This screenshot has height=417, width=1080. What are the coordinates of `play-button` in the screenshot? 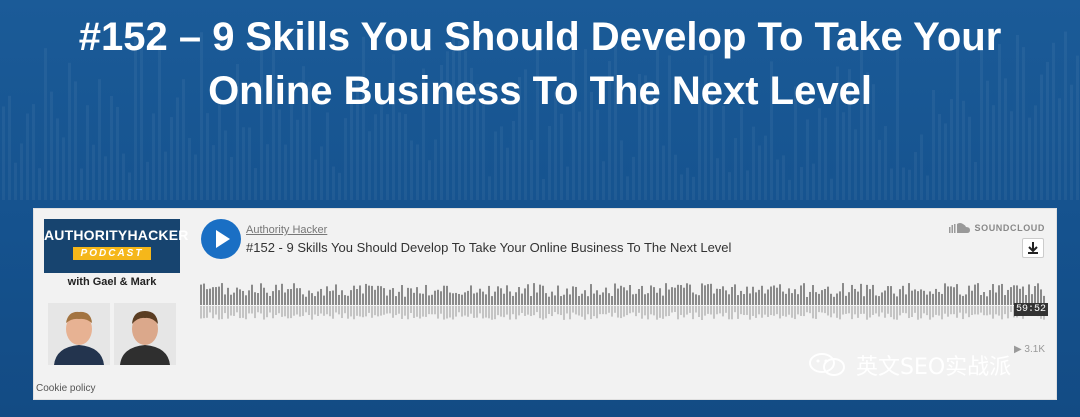 It's located at (221, 239).